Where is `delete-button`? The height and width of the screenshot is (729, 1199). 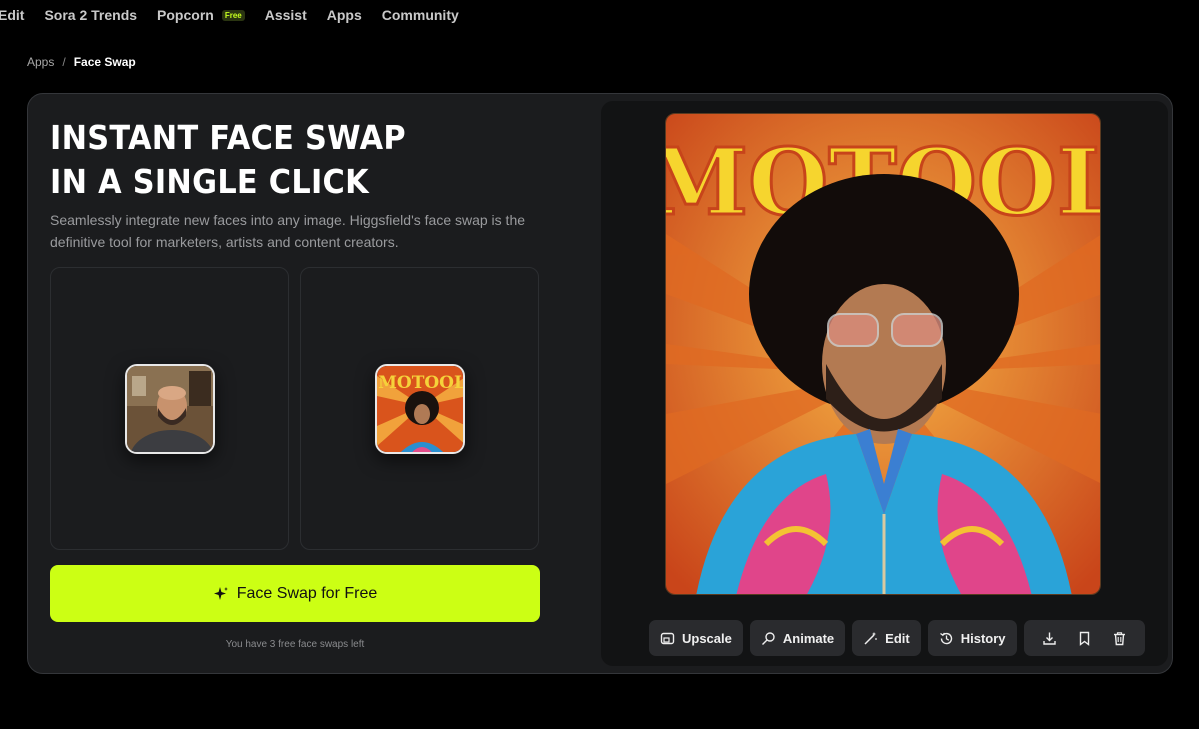
delete-button is located at coordinates (1119, 638).